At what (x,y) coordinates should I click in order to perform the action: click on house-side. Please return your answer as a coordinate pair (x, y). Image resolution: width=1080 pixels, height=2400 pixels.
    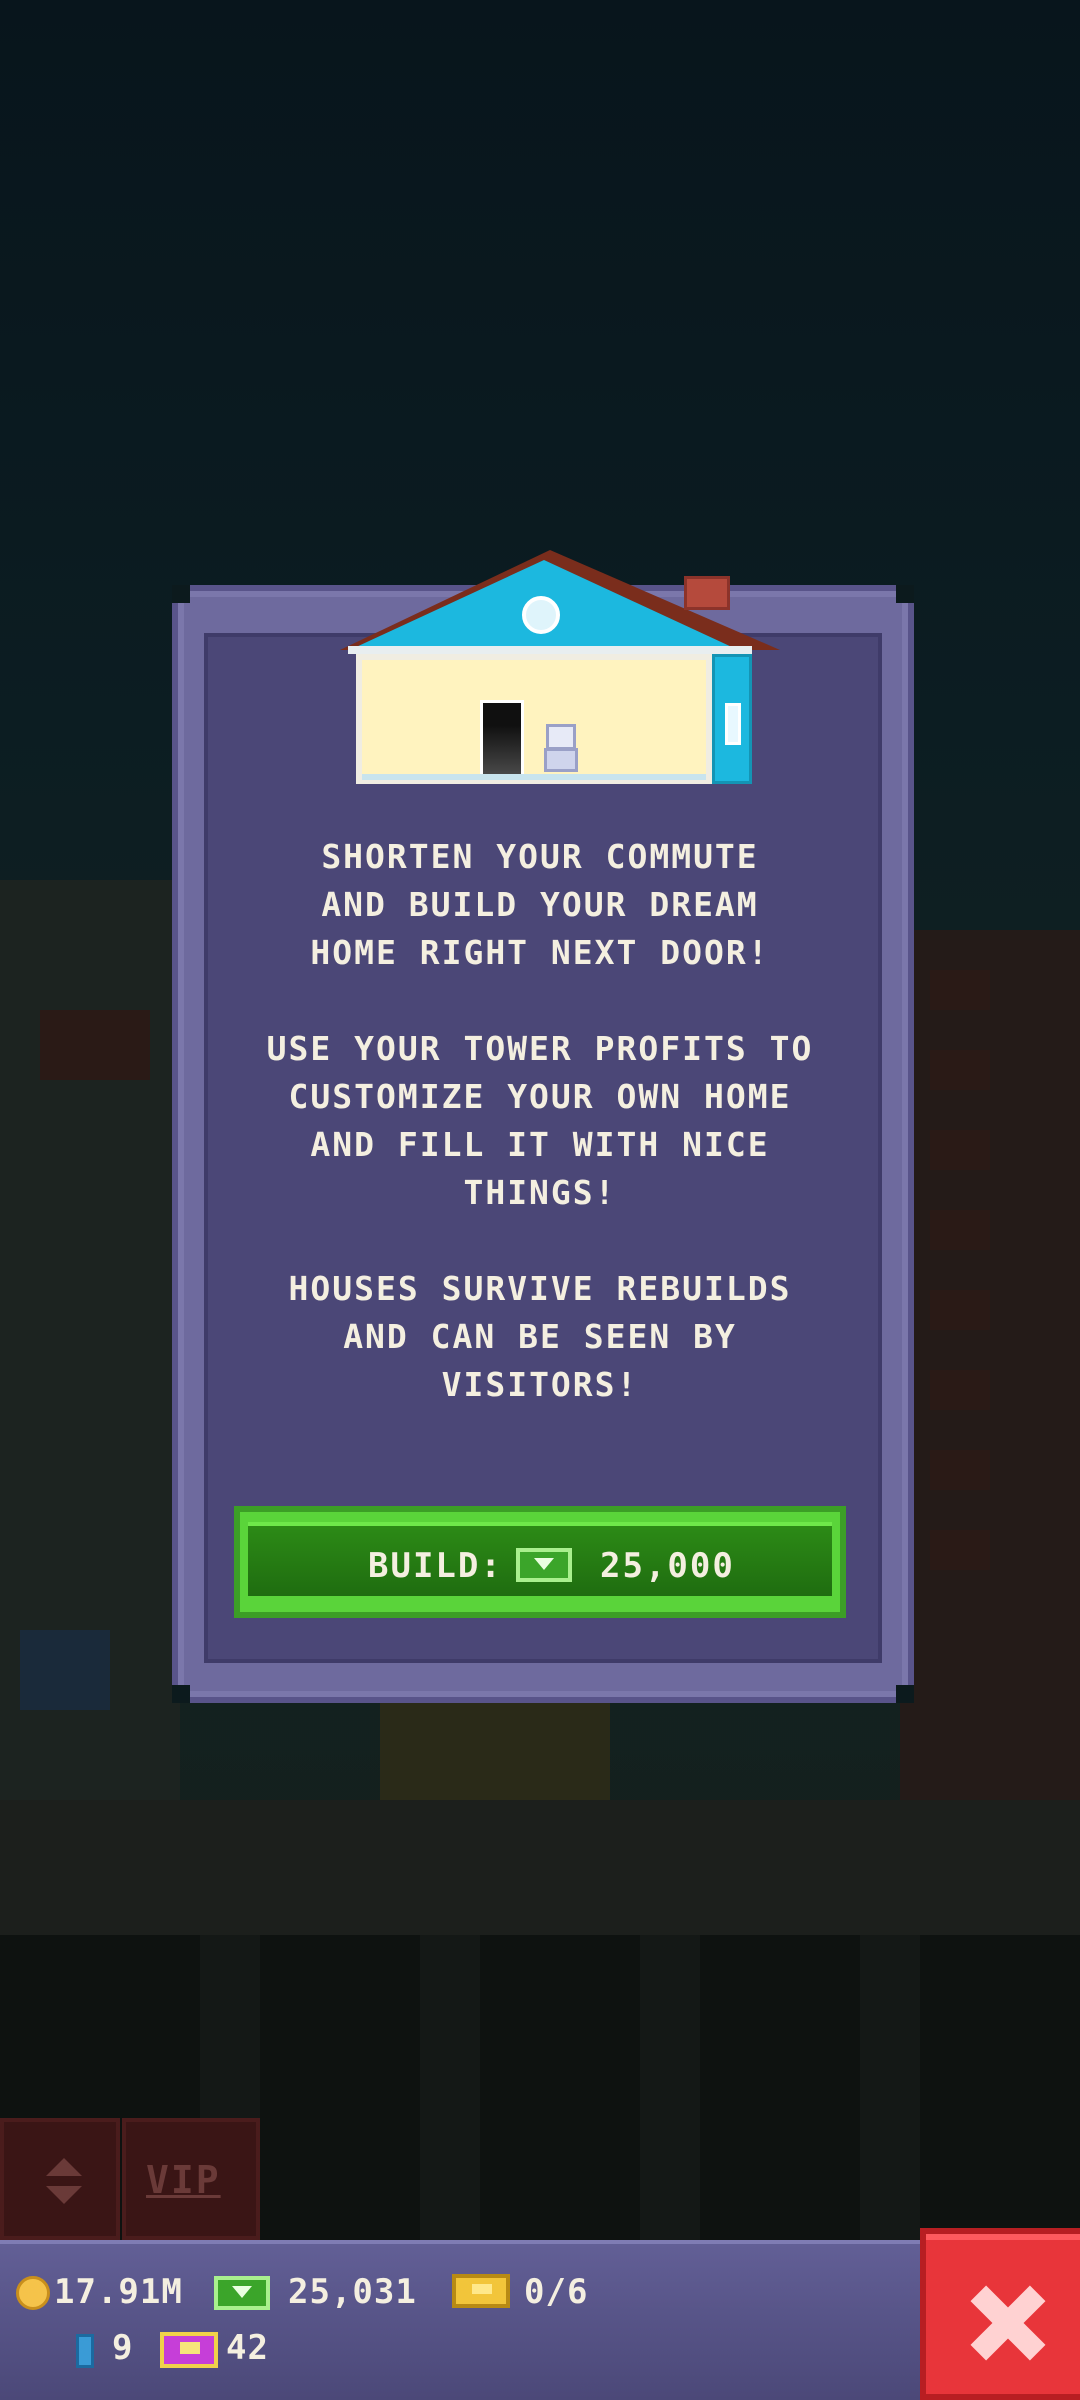
    Looking at the image, I should click on (732, 719).